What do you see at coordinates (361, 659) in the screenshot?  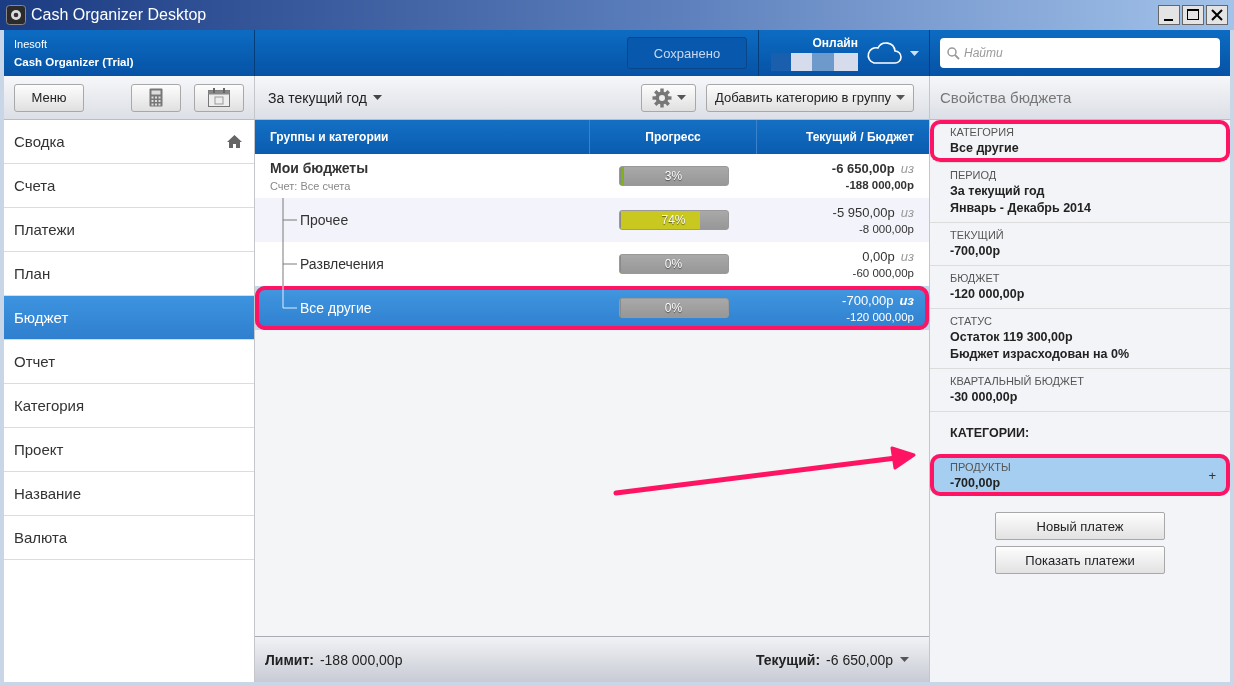 I see `limit-value: -188 000,00р` at bounding box center [361, 659].